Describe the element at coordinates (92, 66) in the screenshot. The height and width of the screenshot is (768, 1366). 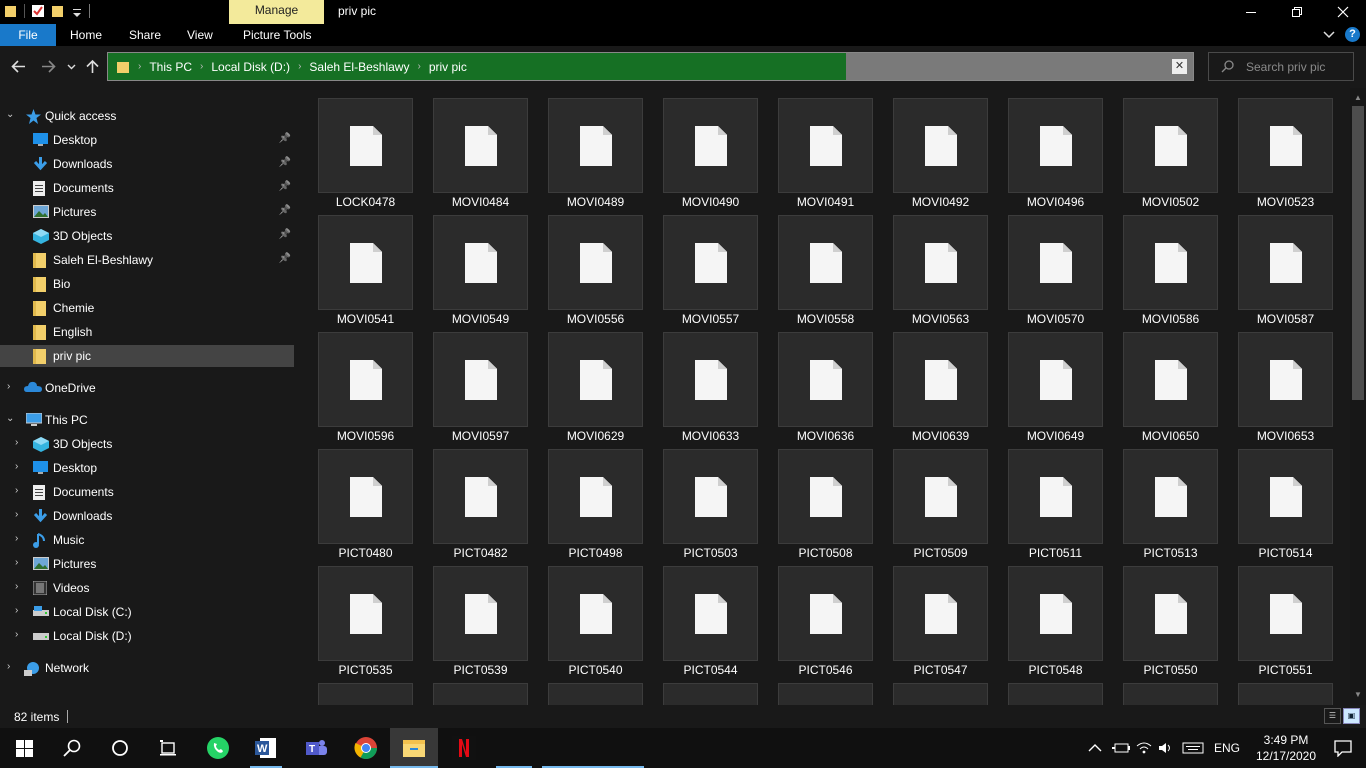
I see `up-arrow-icon` at that location.